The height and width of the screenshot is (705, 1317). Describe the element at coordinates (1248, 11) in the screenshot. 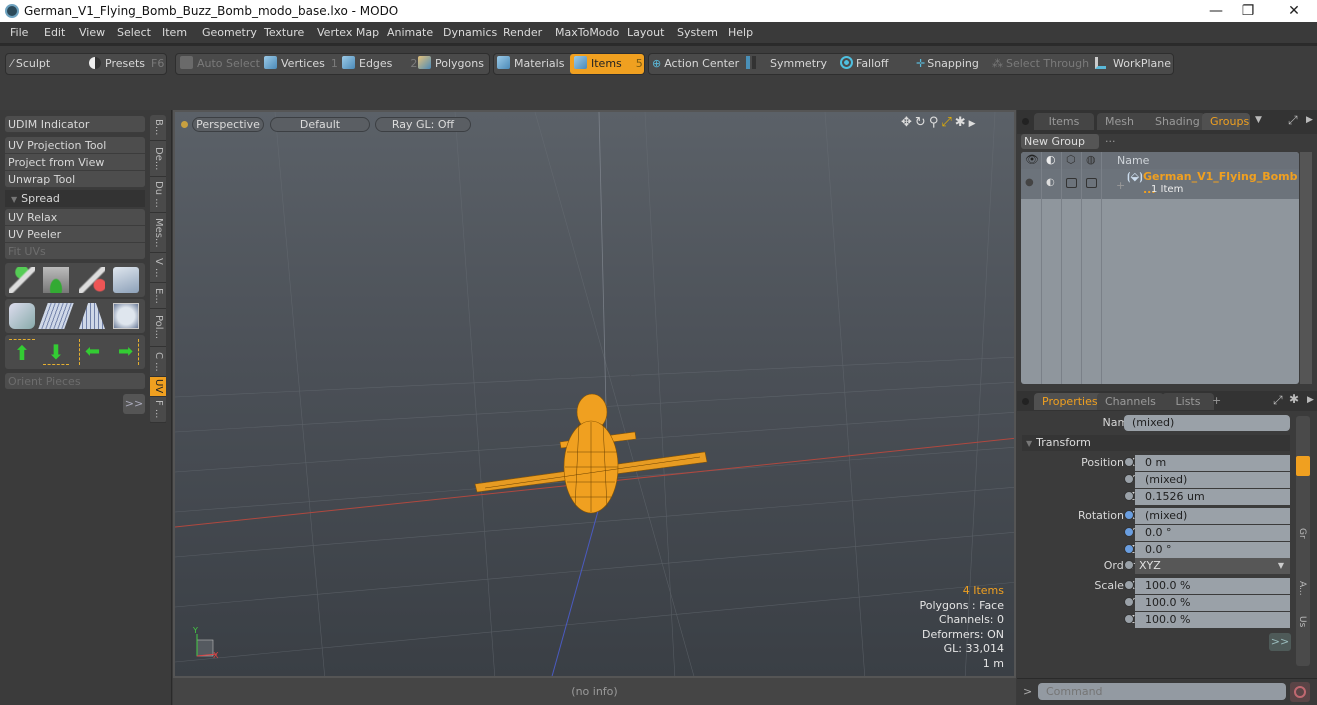

I see `maximize-button: ❐` at that location.